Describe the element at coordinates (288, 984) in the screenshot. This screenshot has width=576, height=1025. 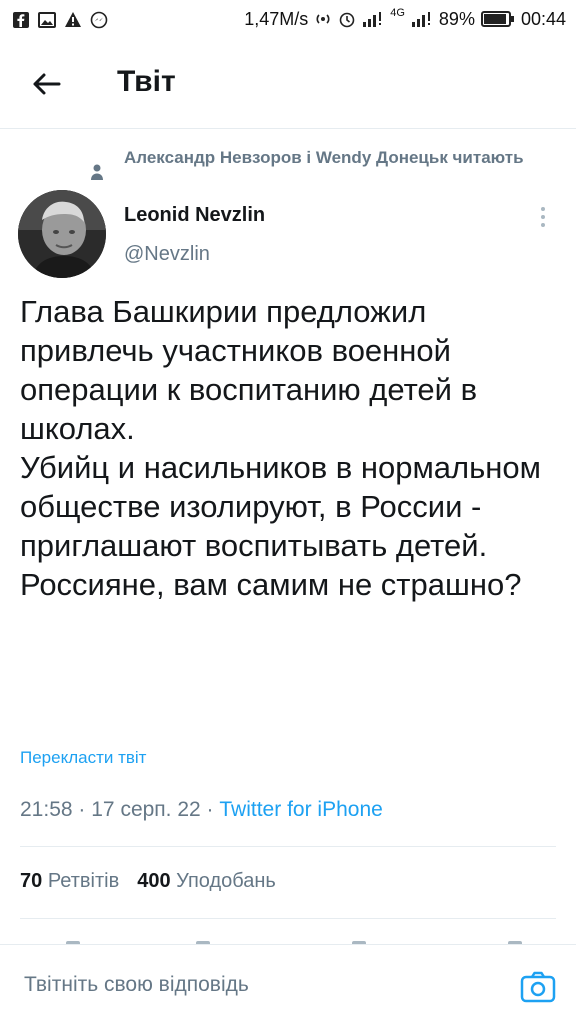
I see `reply-bar: Твітніть свою відповідь` at that location.